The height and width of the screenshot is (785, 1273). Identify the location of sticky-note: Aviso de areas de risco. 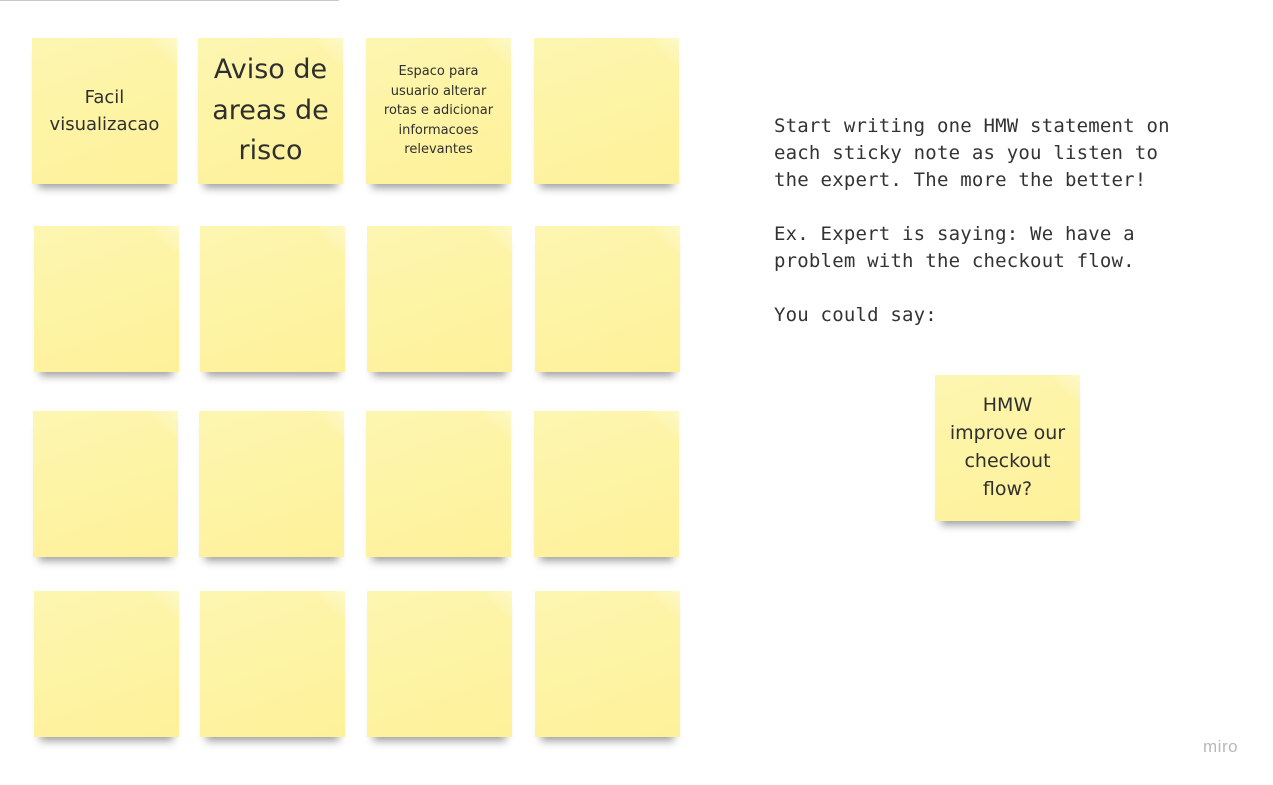
(270, 111).